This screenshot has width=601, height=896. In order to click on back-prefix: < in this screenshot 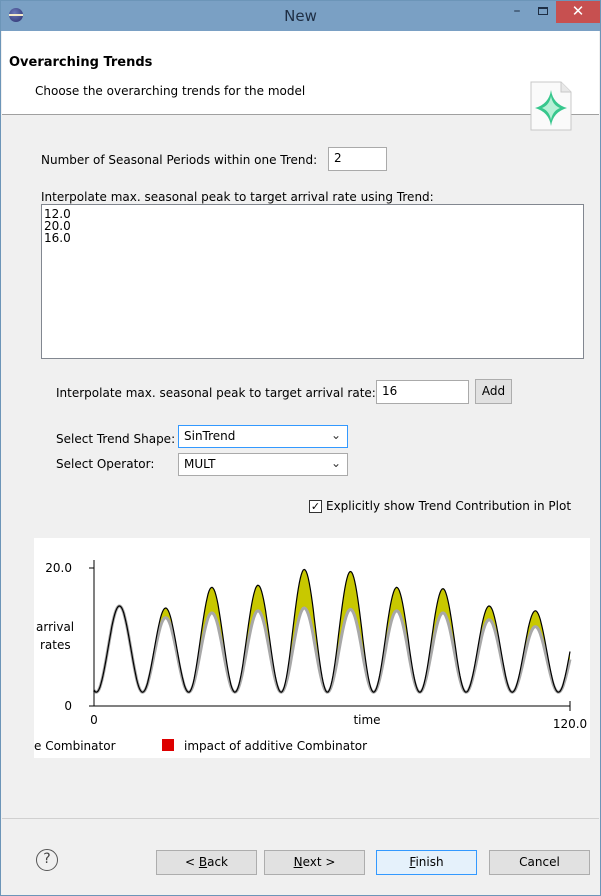, I will do `click(191, 862)`.